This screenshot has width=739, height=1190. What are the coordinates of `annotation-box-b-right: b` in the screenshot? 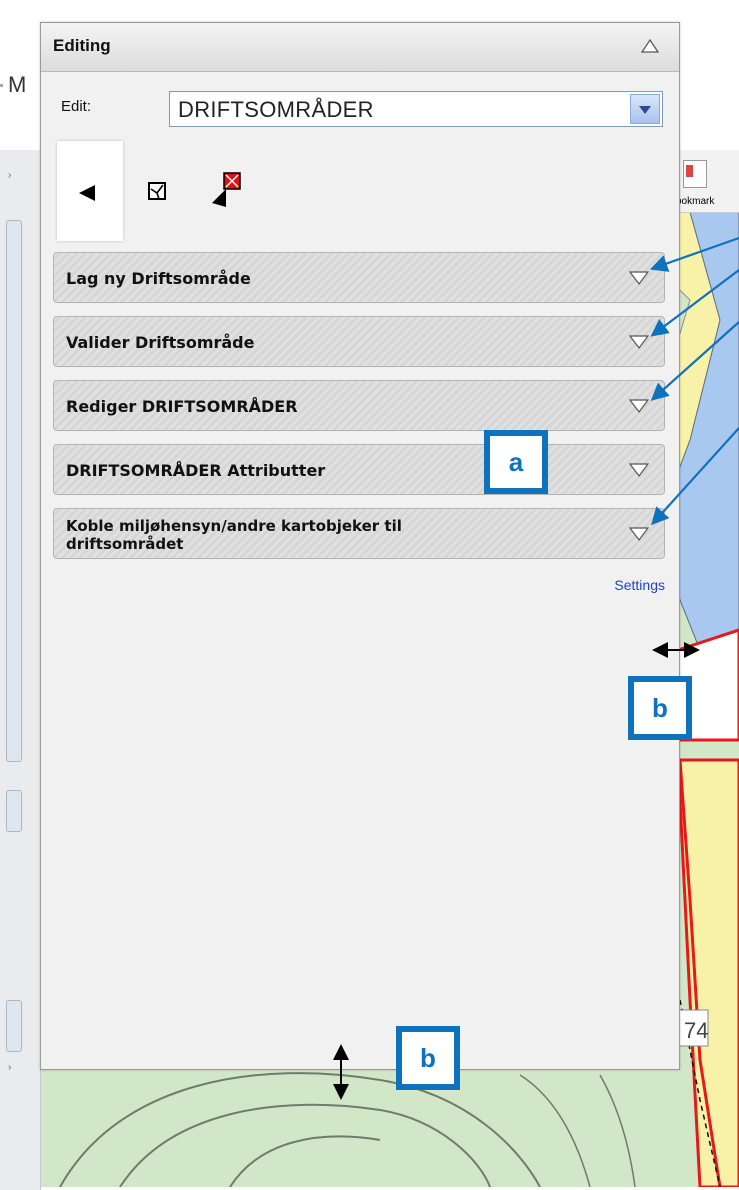 It's located at (660, 708).